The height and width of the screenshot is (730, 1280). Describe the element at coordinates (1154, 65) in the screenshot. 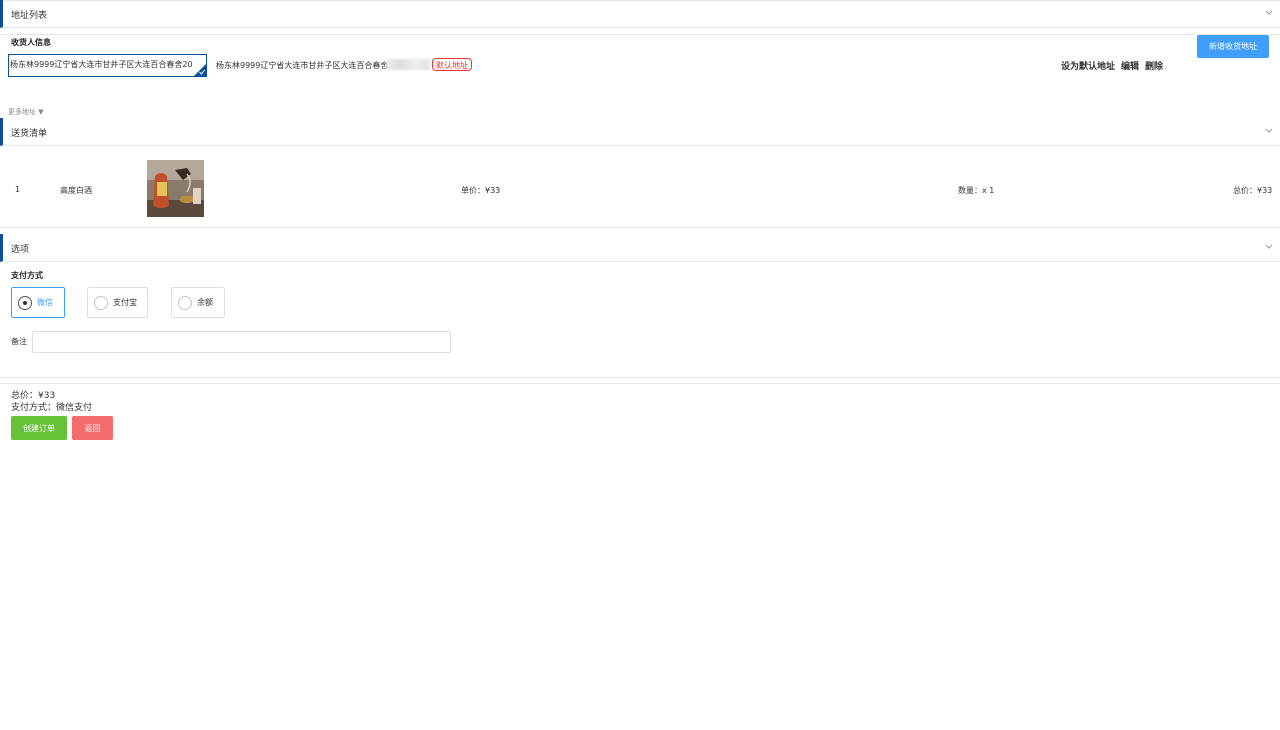

I see `delete-address-link: 删除` at that location.